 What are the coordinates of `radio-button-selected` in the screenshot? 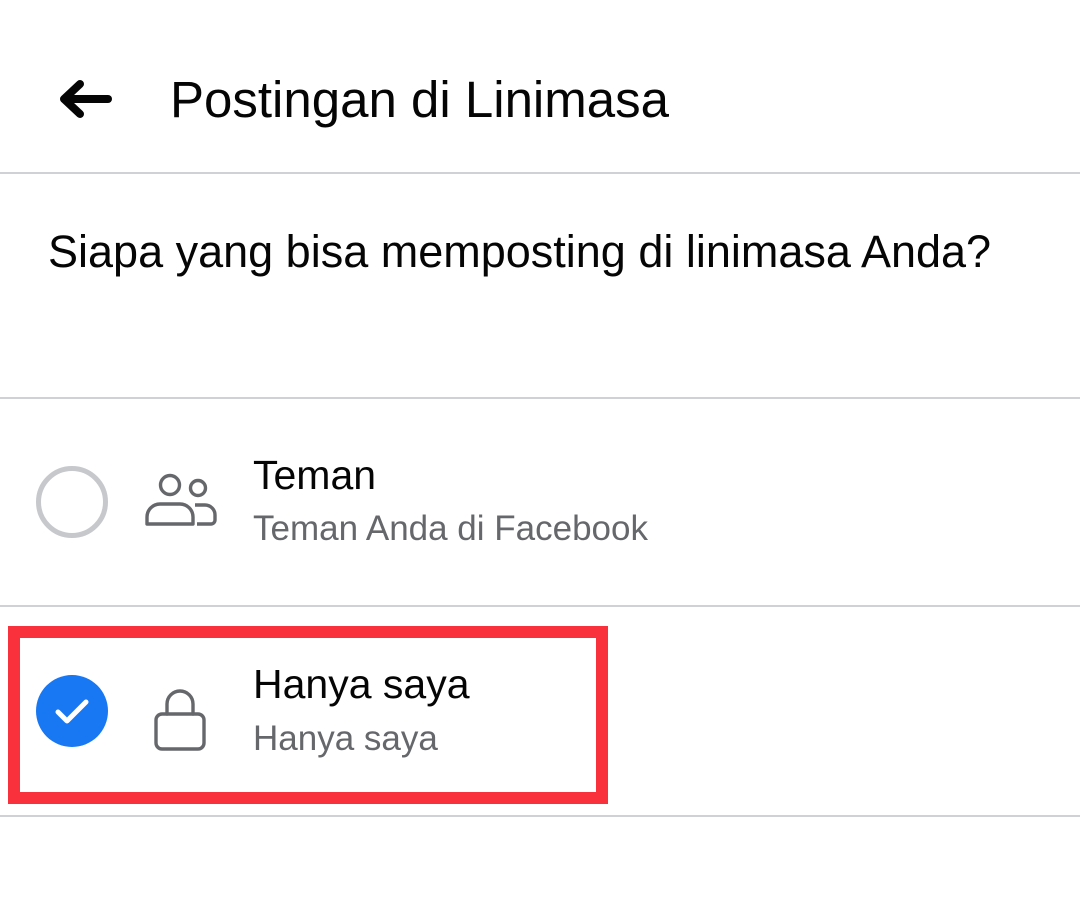 It's located at (72, 711).